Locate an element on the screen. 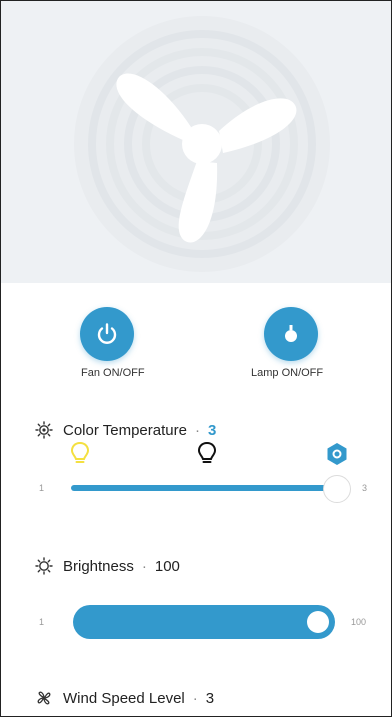 Image resolution: width=392 pixels, height=717 pixels. color-temperature-min: 1 is located at coordinates (42, 488).